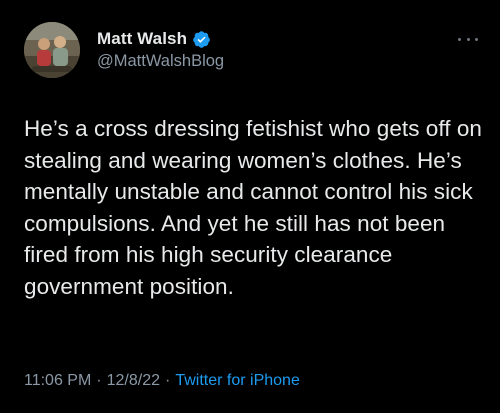 The height and width of the screenshot is (413, 500). Describe the element at coordinates (57, 381) in the screenshot. I see `tweet-time: 11:06 PM` at that location.